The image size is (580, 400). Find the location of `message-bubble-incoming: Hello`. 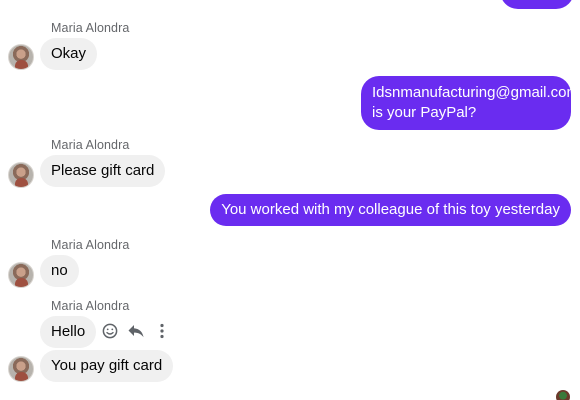

message-bubble-incoming: Hello is located at coordinates (68, 332).